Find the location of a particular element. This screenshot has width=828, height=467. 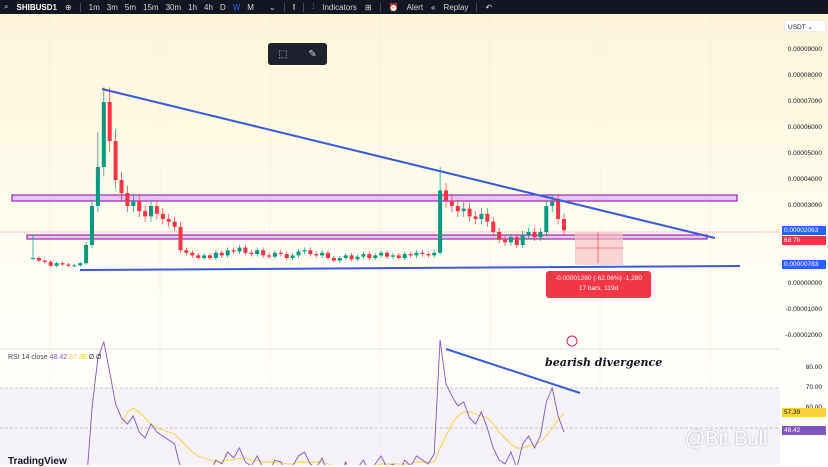

rsi-tick: 70.00 is located at coordinates (813, 387).